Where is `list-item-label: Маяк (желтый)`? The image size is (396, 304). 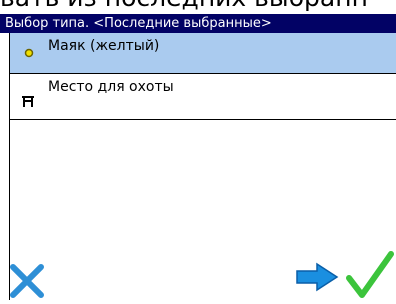
list-item-label: Маяк (желтый) is located at coordinates (104, 46).